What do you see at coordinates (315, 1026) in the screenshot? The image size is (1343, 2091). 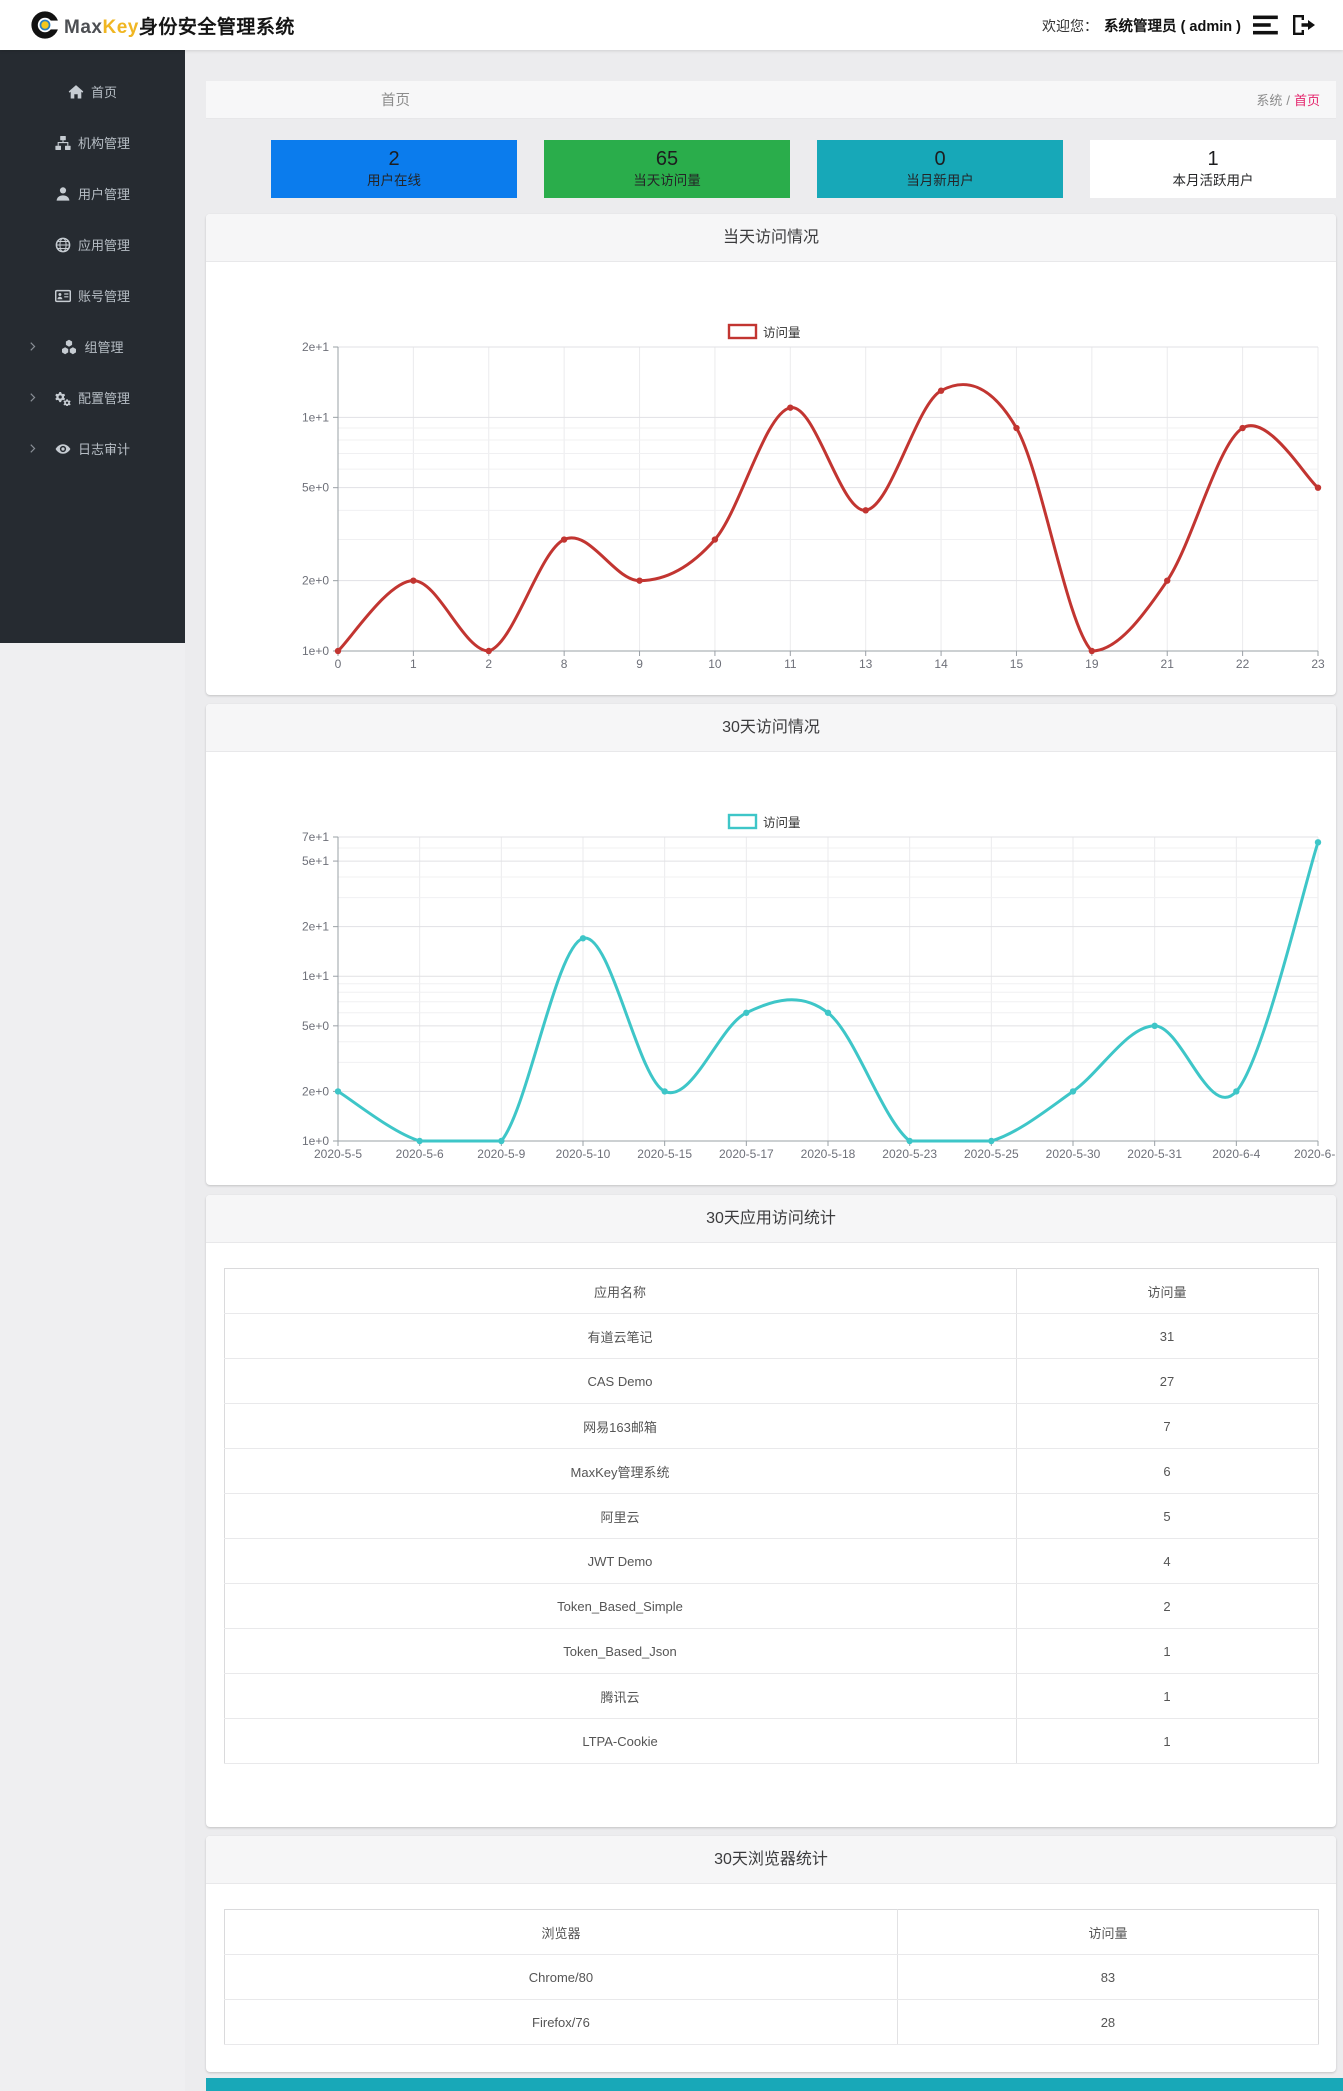 I see `y-axis-tick-label: 5e+0` at bounding box center [315, 1026].